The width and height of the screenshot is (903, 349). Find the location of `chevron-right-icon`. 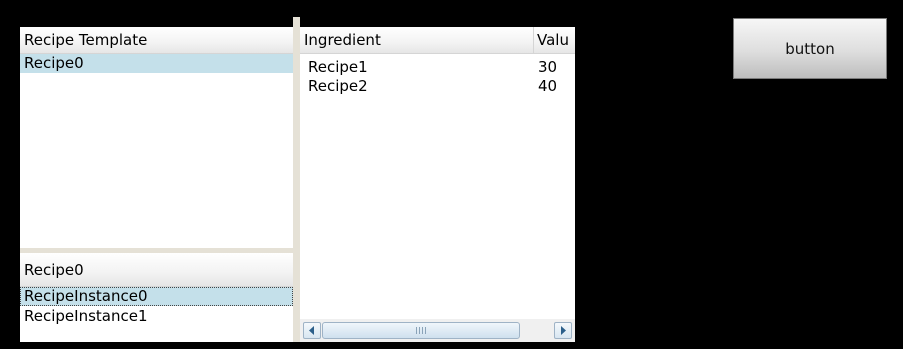

chevron-right-icon is located at coordinates (563, 330).